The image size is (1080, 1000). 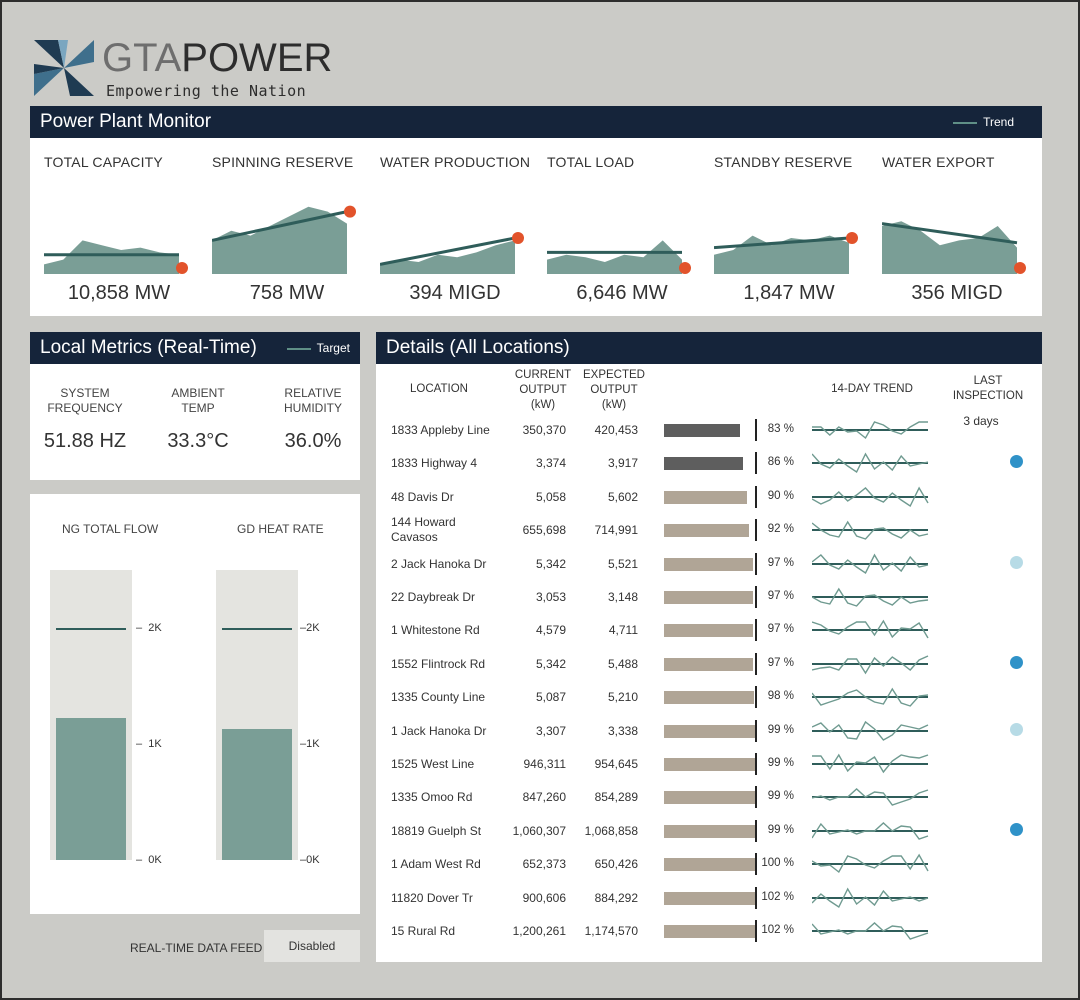 What do you see at coordinates (280, 529) in the screenshot?
I see `gauge-label-gd-heat-rate: GD HEAT RATE` at bounding box center [280, 529].